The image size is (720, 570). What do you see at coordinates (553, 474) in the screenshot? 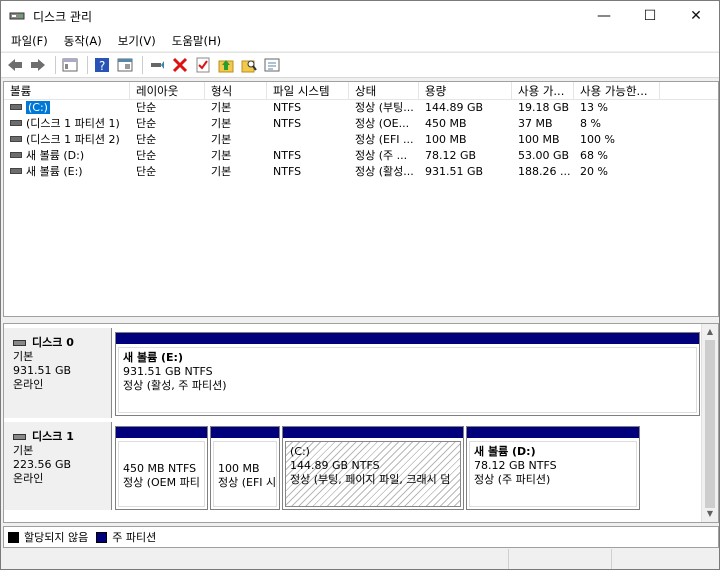
I see `partition-info: 새 볼륨 (D:) 78.12 GB NTFS 정상 (주 파티션)` at bounding box center [553, 474].